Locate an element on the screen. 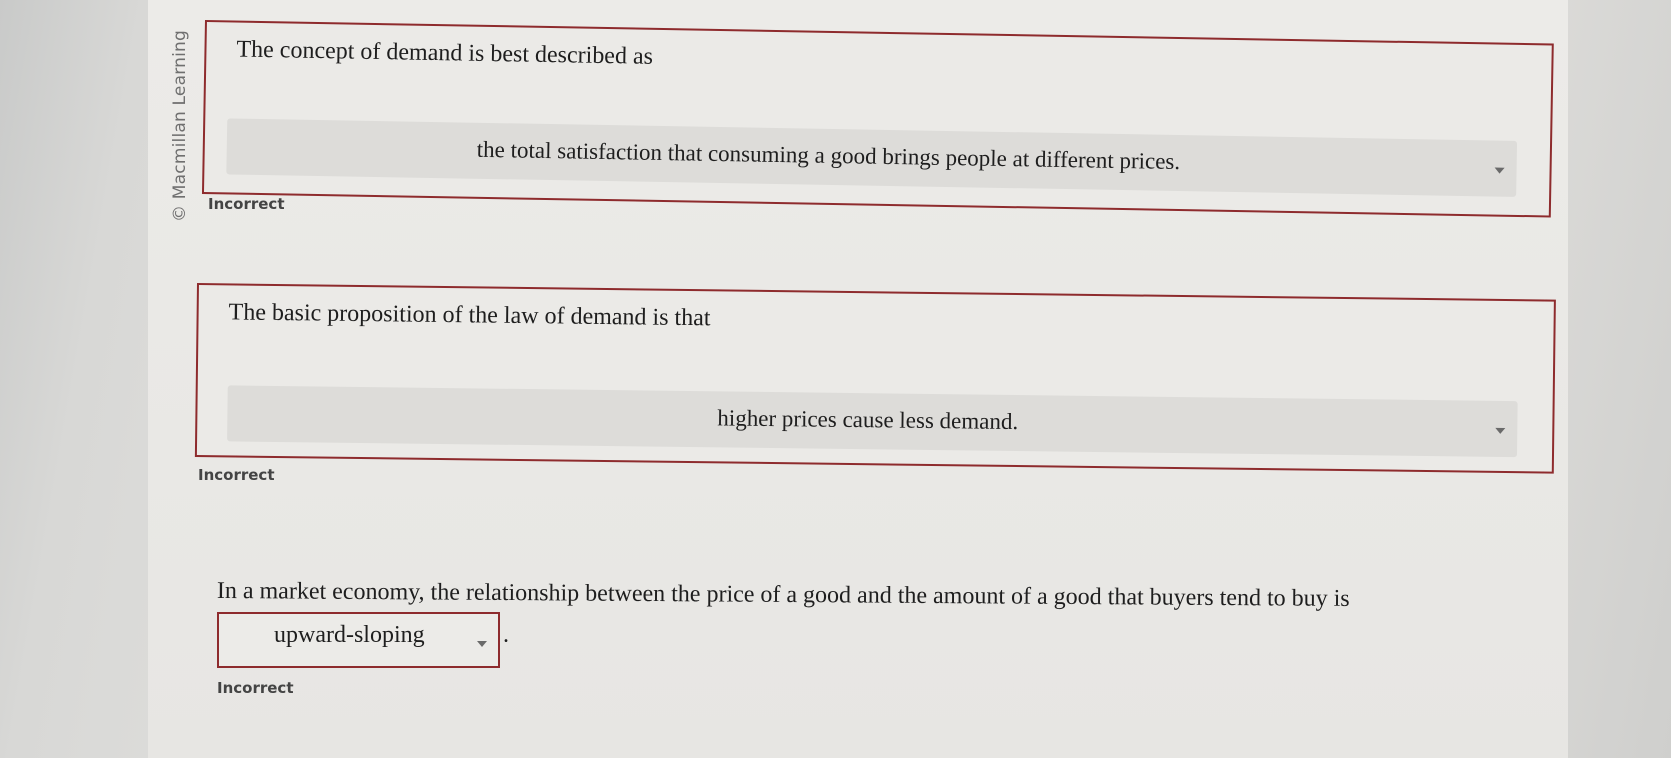  question-3-status: Incorrect is located at coordinates (255, 688).